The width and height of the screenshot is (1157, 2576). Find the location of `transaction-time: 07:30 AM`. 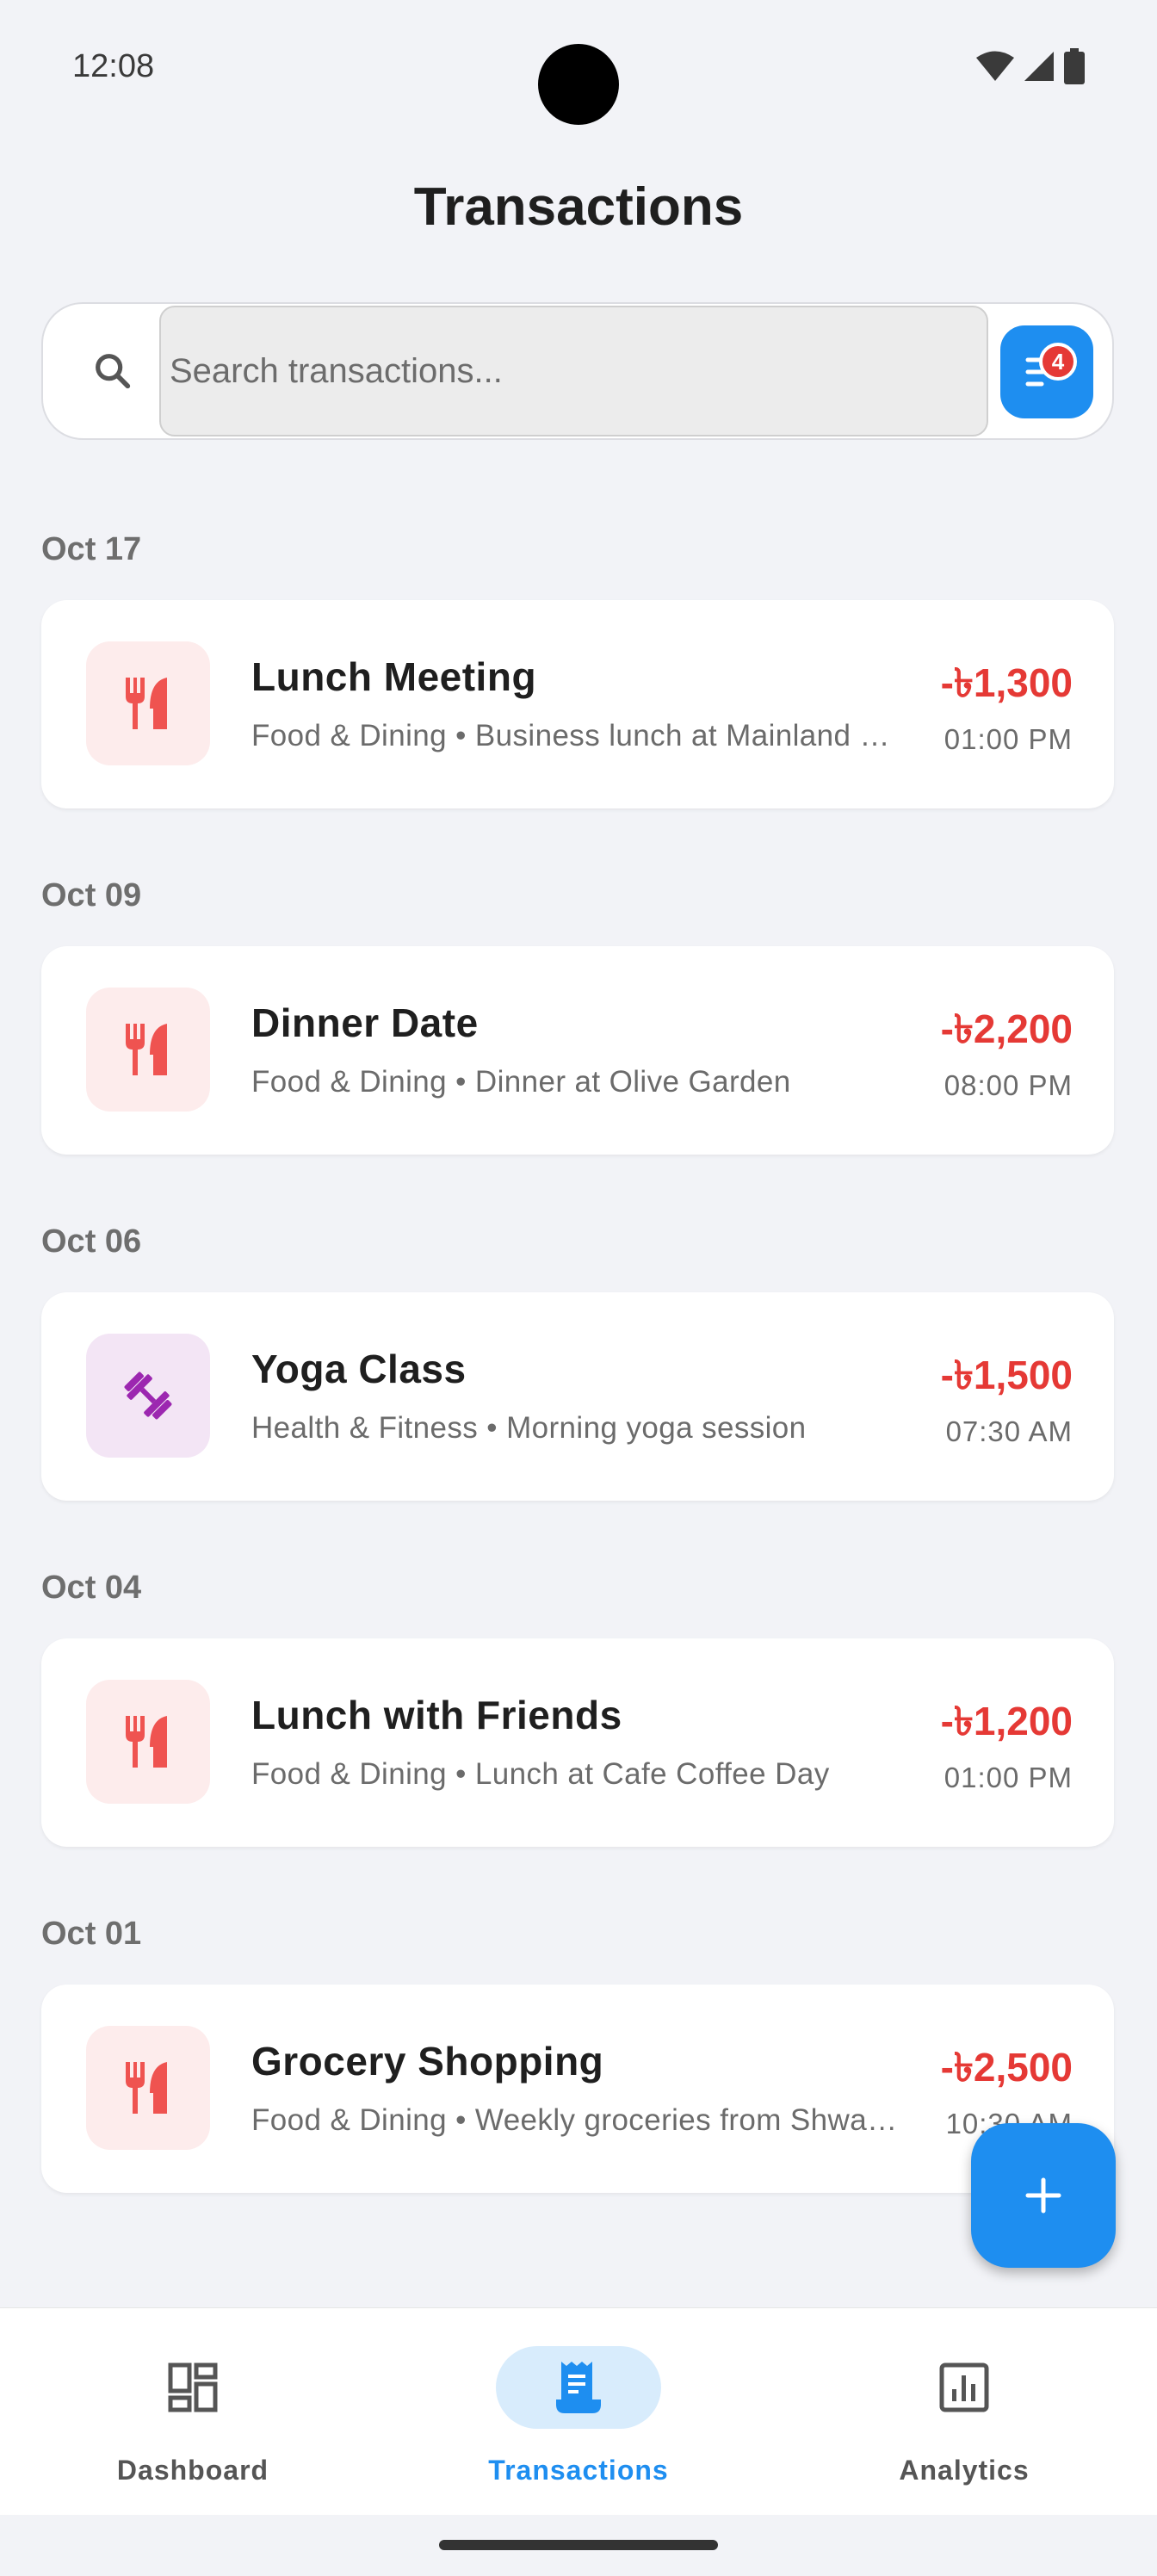

transaction-time: 07:30 AM is located at coordinates (1009, 1431).